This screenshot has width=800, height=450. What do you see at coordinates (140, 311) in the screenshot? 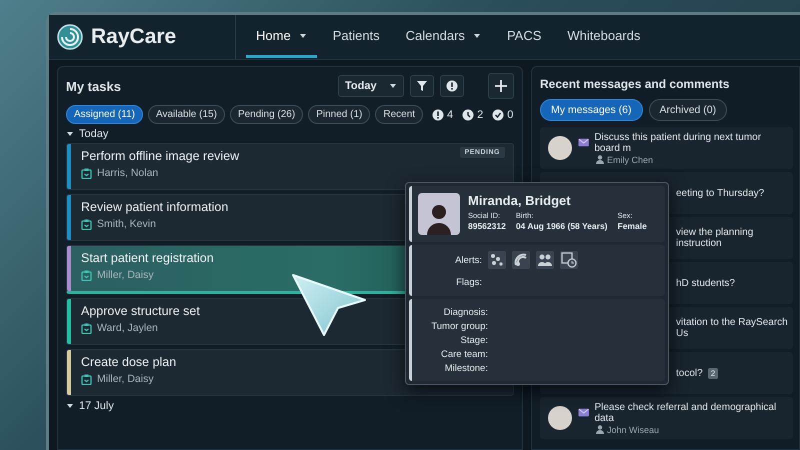
I see `task-title: Approve structure set` at bounding box center [140, 311].